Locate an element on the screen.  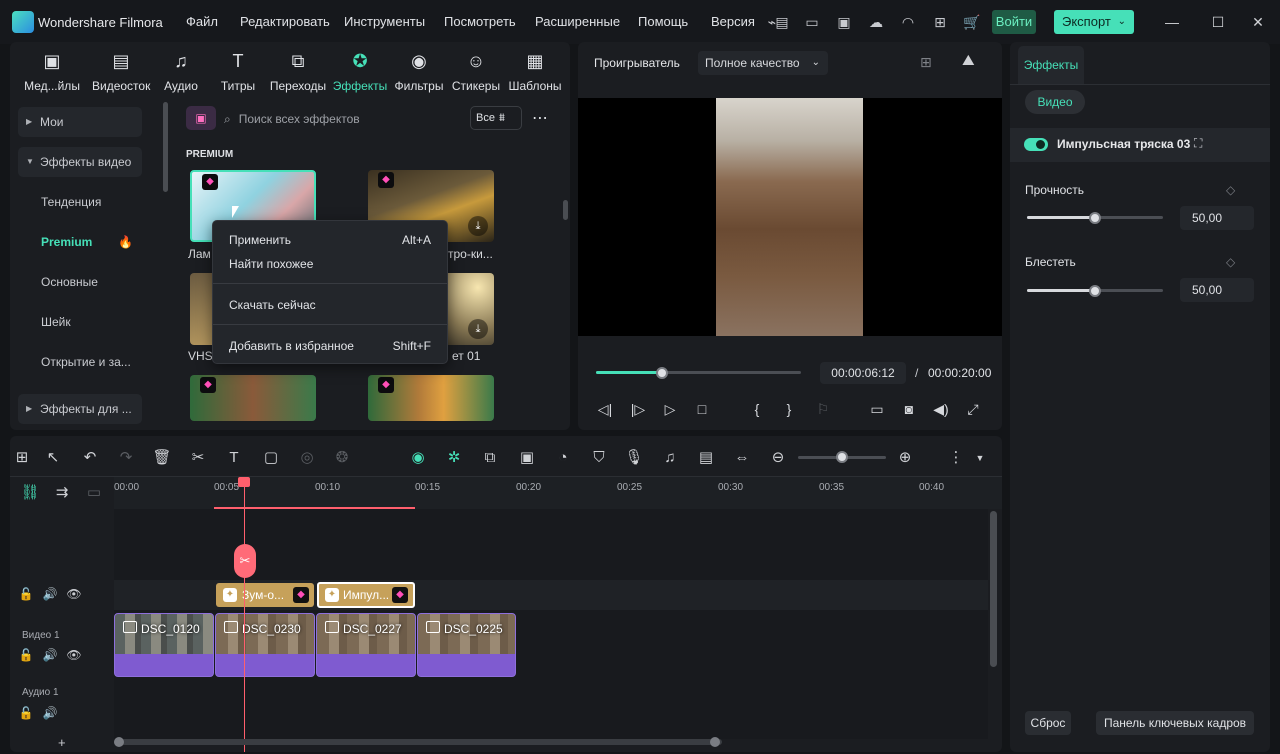
video-clip: DSC_0120 is located at coordinates (164, 645).